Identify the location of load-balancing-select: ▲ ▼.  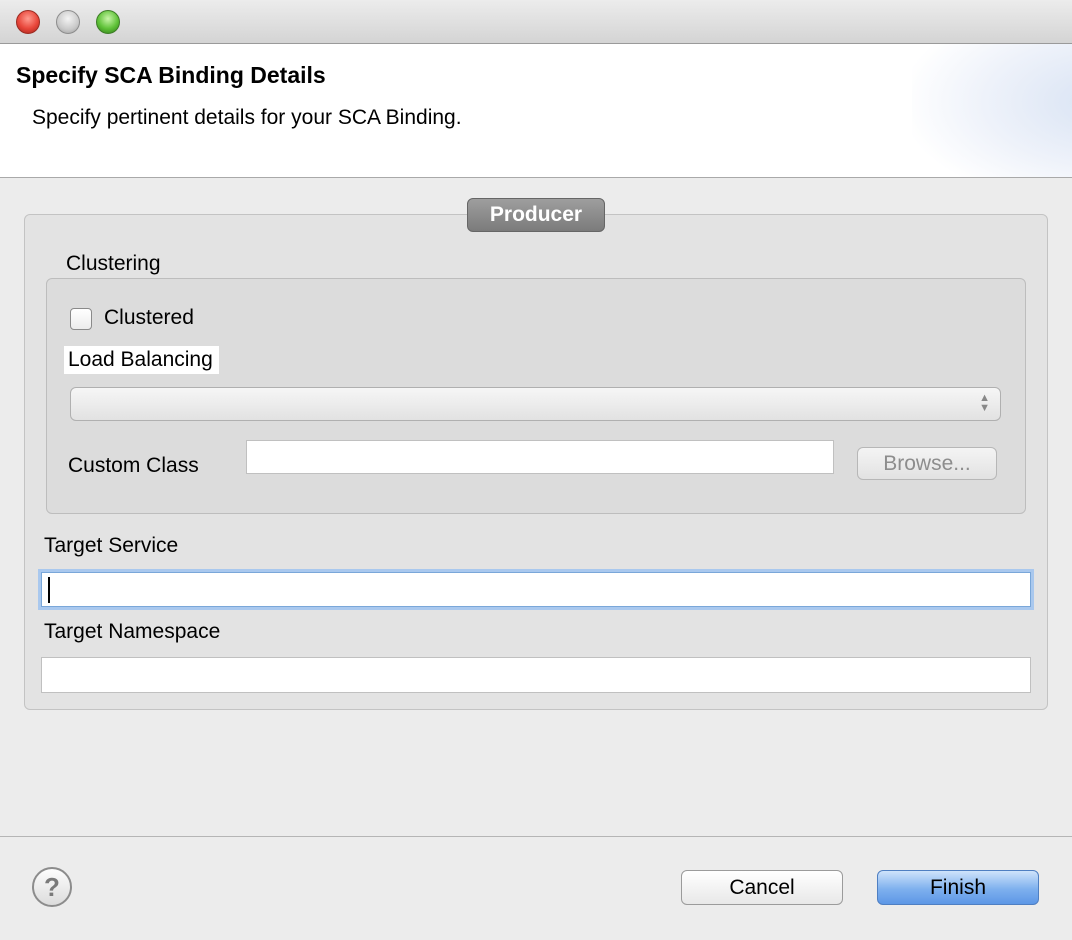
(535, 404).